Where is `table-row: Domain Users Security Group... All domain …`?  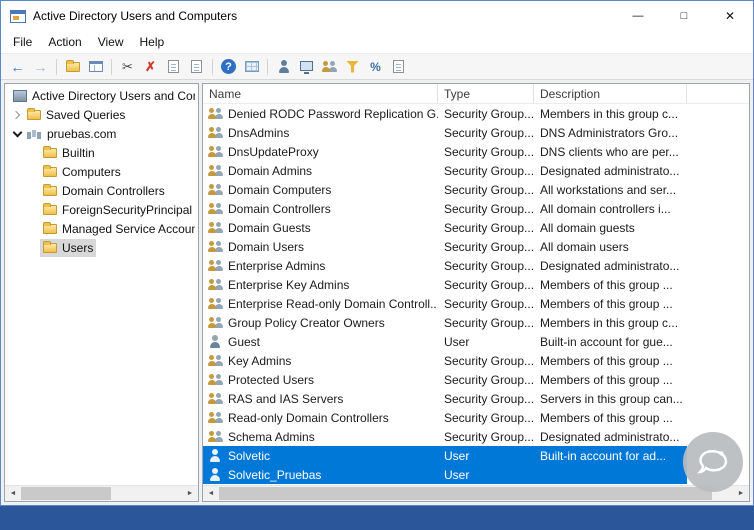
table-row: Domain Users Security Group... All domain … is located at coordinates (445, 246).